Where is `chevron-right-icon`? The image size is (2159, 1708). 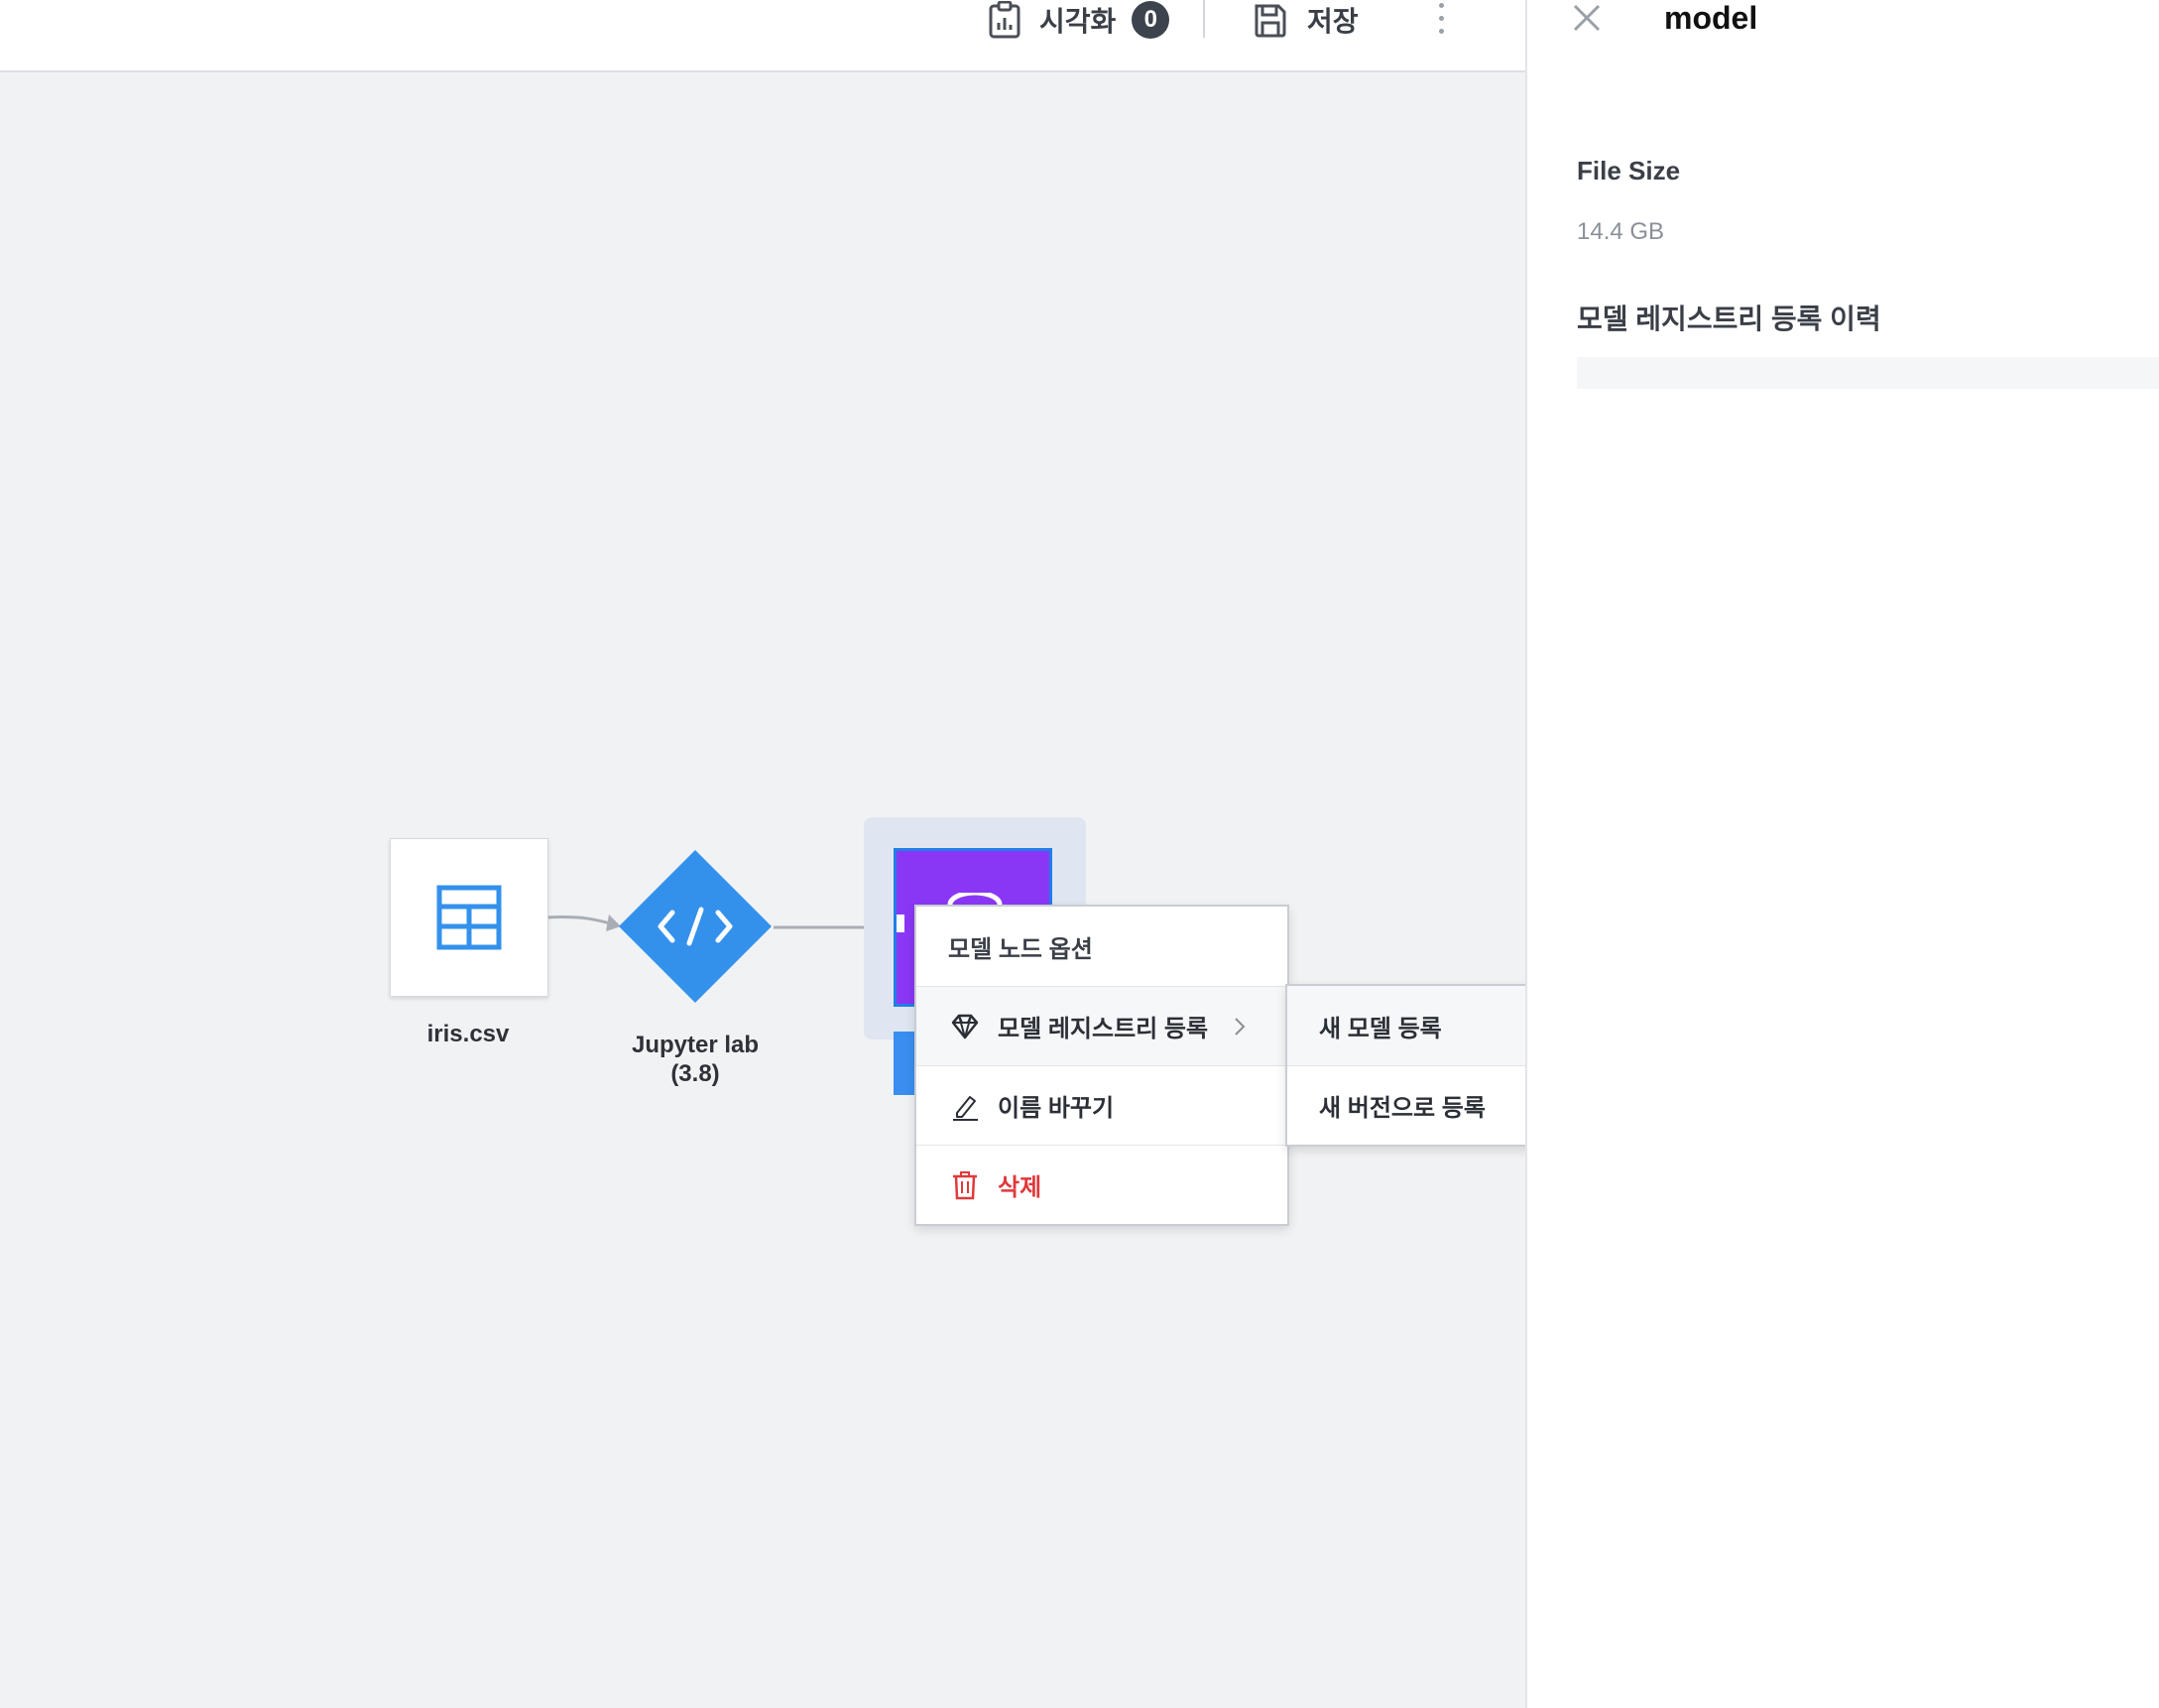 chevron-right-icon is located at coordinates (1240, 1026).